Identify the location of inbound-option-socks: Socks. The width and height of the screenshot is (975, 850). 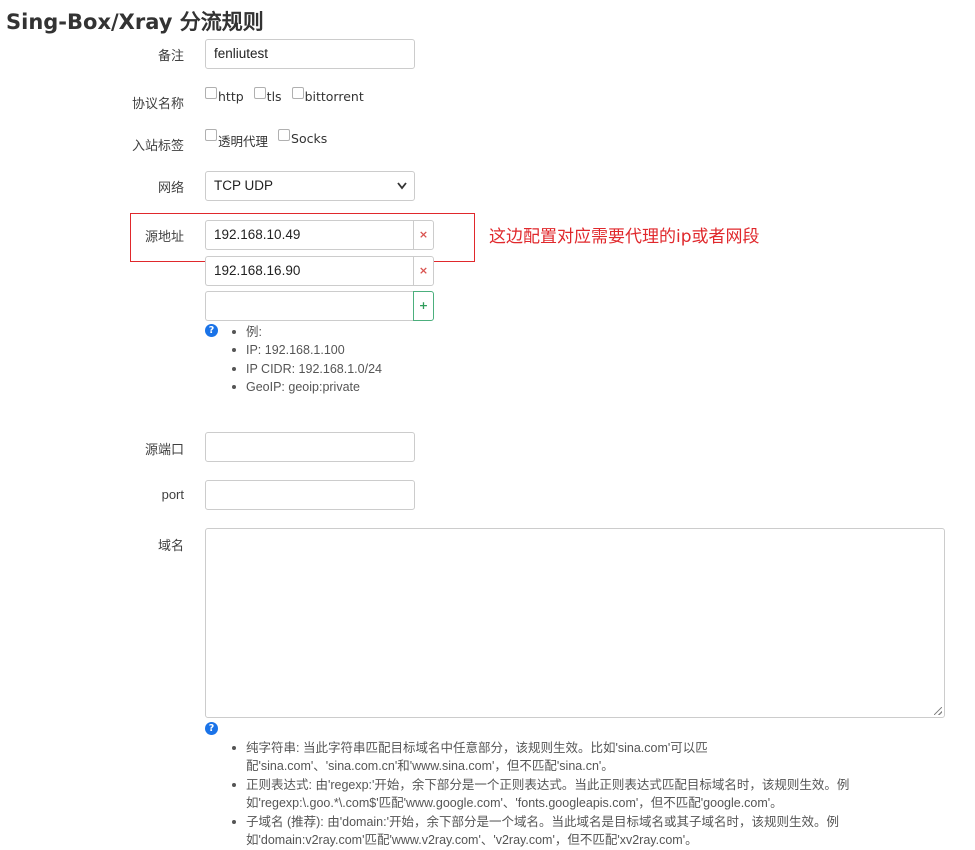
(303, 137).